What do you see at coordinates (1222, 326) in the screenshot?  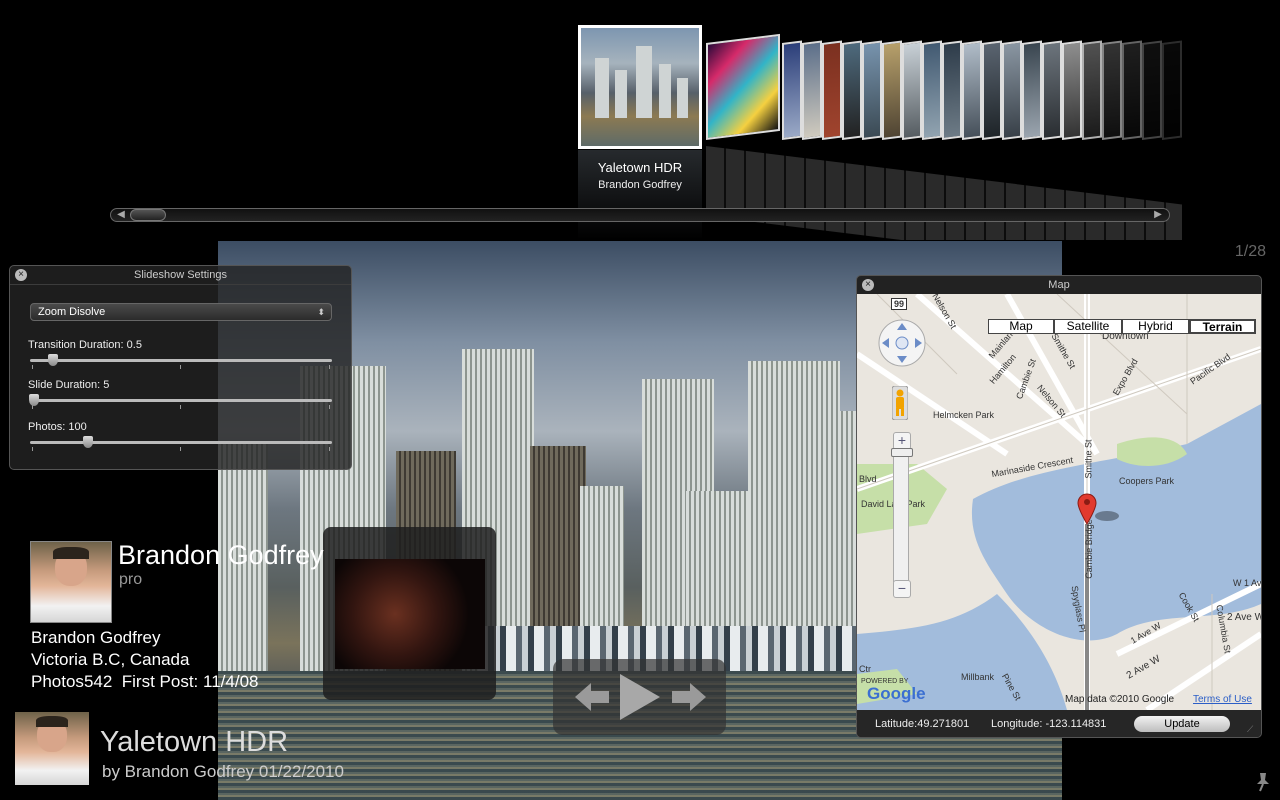 I see `map-type-terrain: Terrain` at bounding box center [1222, 326].